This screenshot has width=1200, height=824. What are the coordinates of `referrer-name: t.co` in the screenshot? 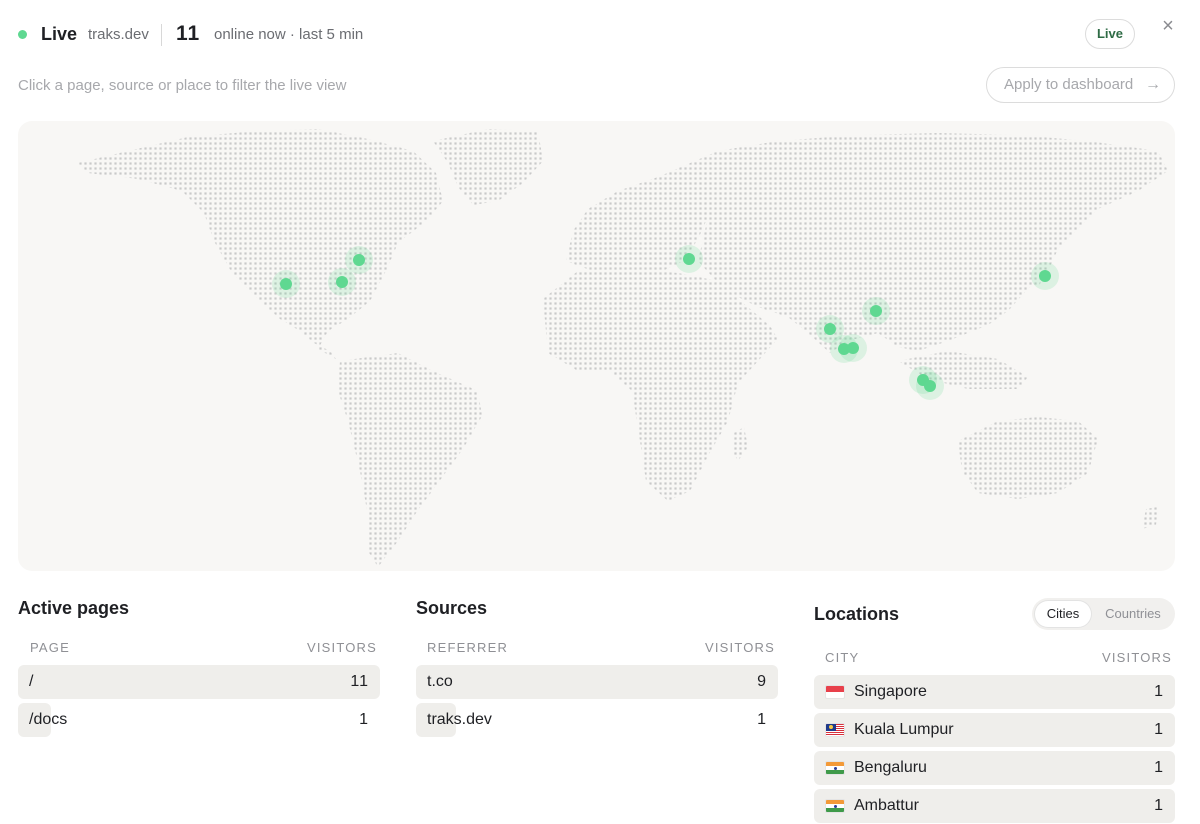 It's located at (440, 681).